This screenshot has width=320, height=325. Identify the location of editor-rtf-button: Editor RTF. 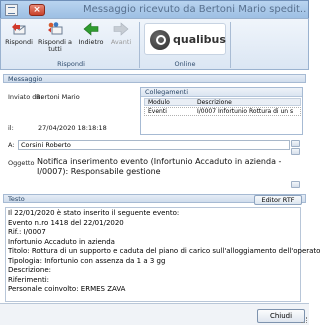
(278, 200).